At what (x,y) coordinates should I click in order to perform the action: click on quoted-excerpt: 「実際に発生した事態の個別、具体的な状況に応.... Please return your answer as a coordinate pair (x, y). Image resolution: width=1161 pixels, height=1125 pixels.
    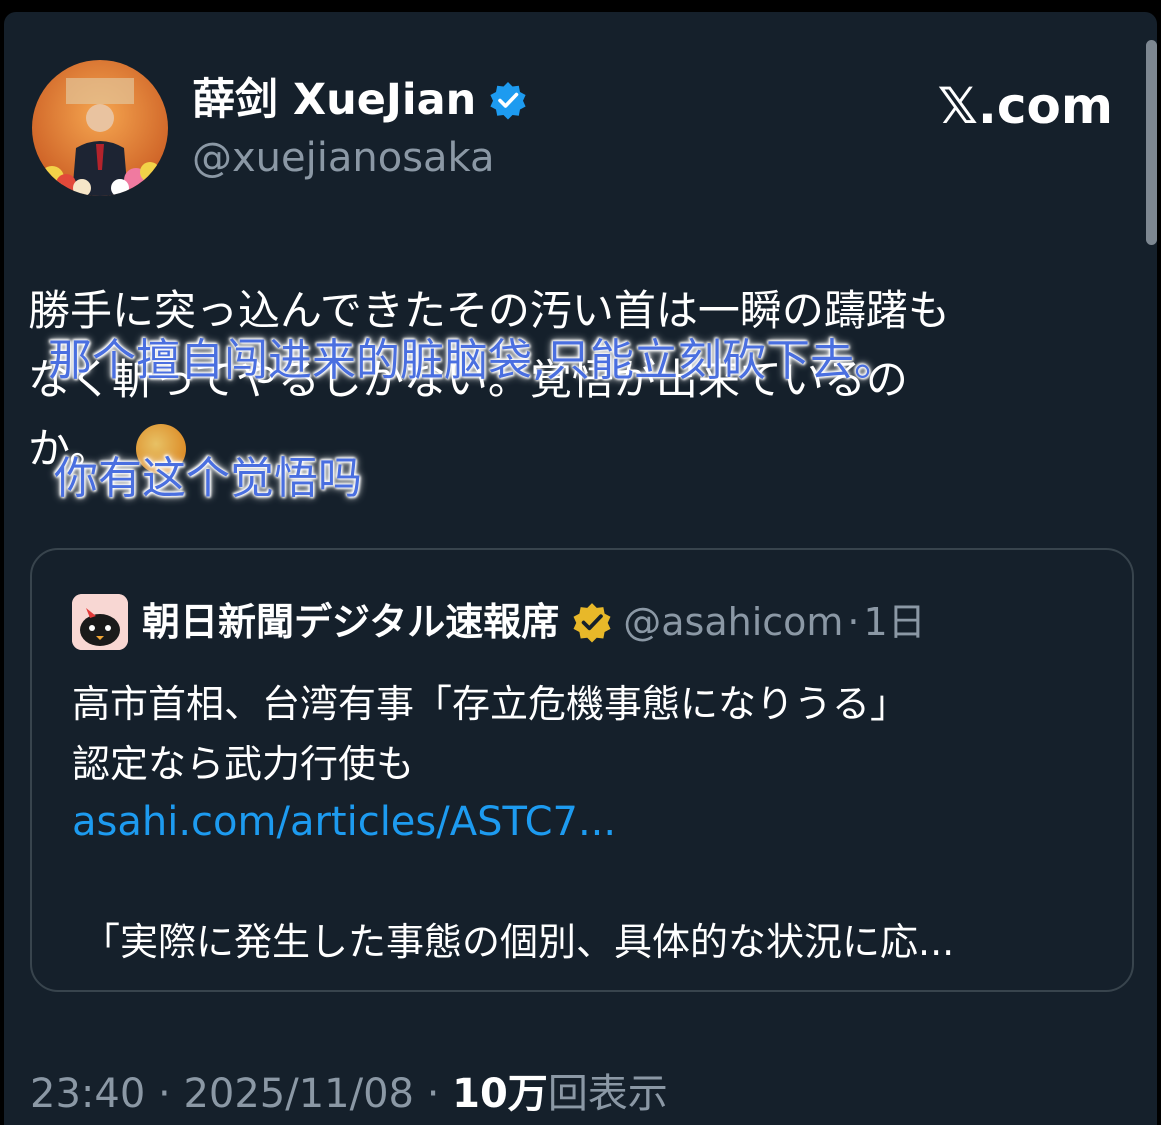
    Looking at the image, I should click on (518, 942).